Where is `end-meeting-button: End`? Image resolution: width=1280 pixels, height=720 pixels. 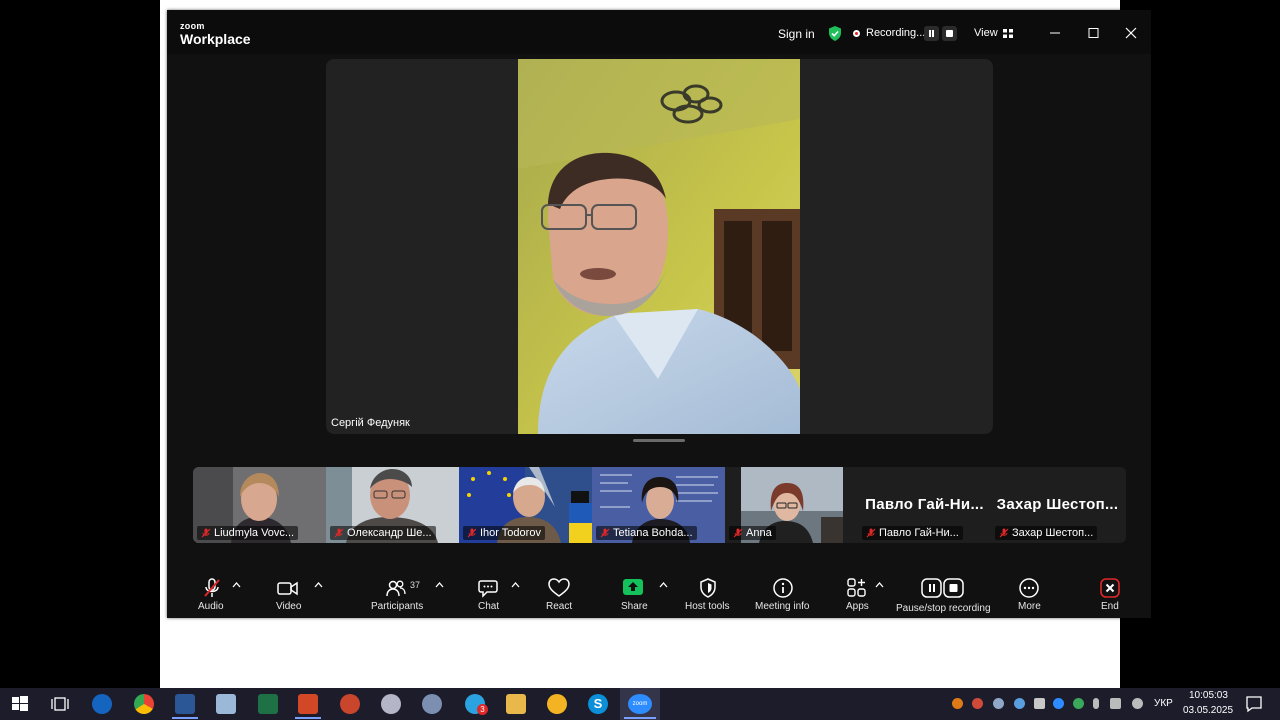 end-meeting-button: End is located at coordinates (1110, 593).